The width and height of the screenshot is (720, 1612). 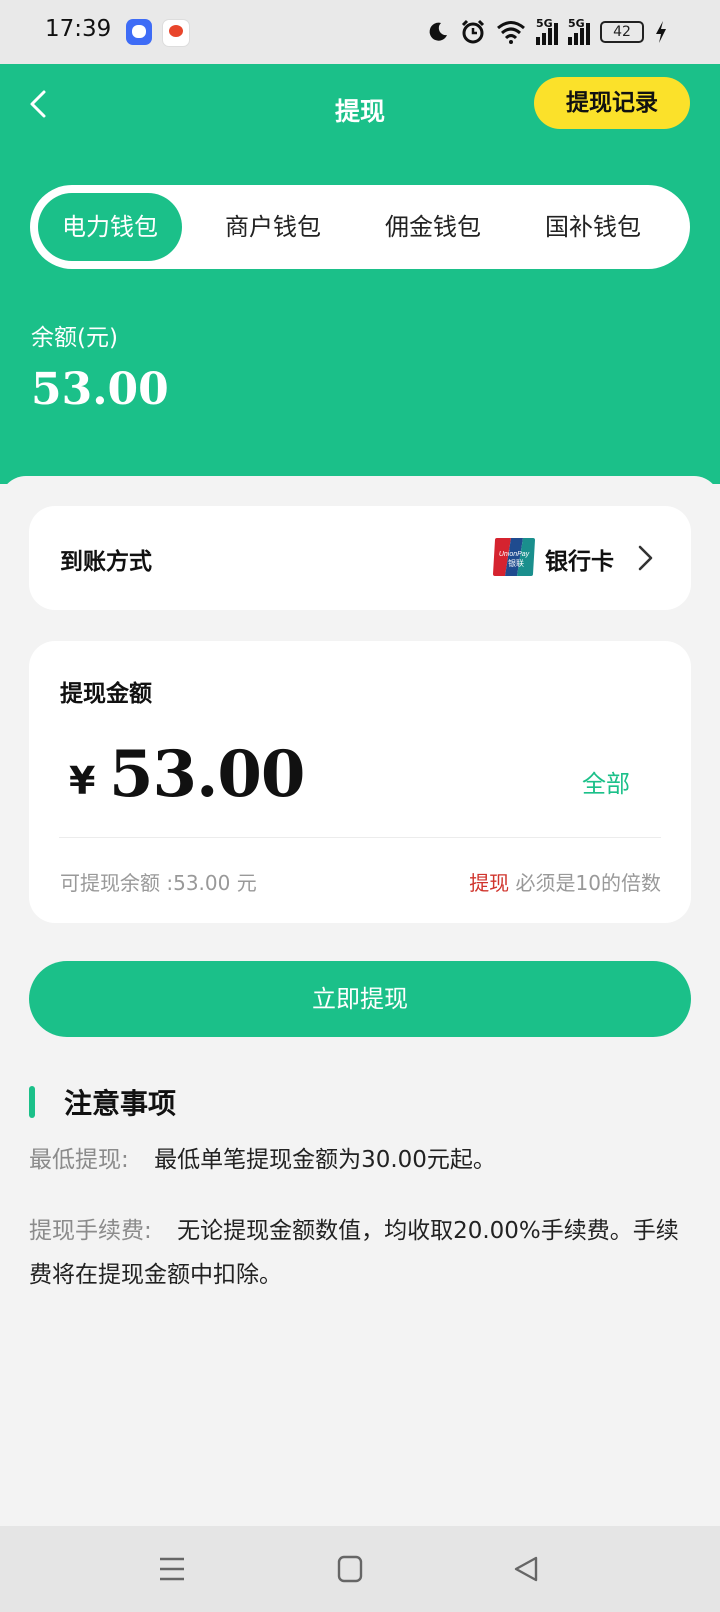 What do you see at coordinates (100, 389) in the screenshot?
I see `balance-value: 53.00` at bounding box center [100, 389].